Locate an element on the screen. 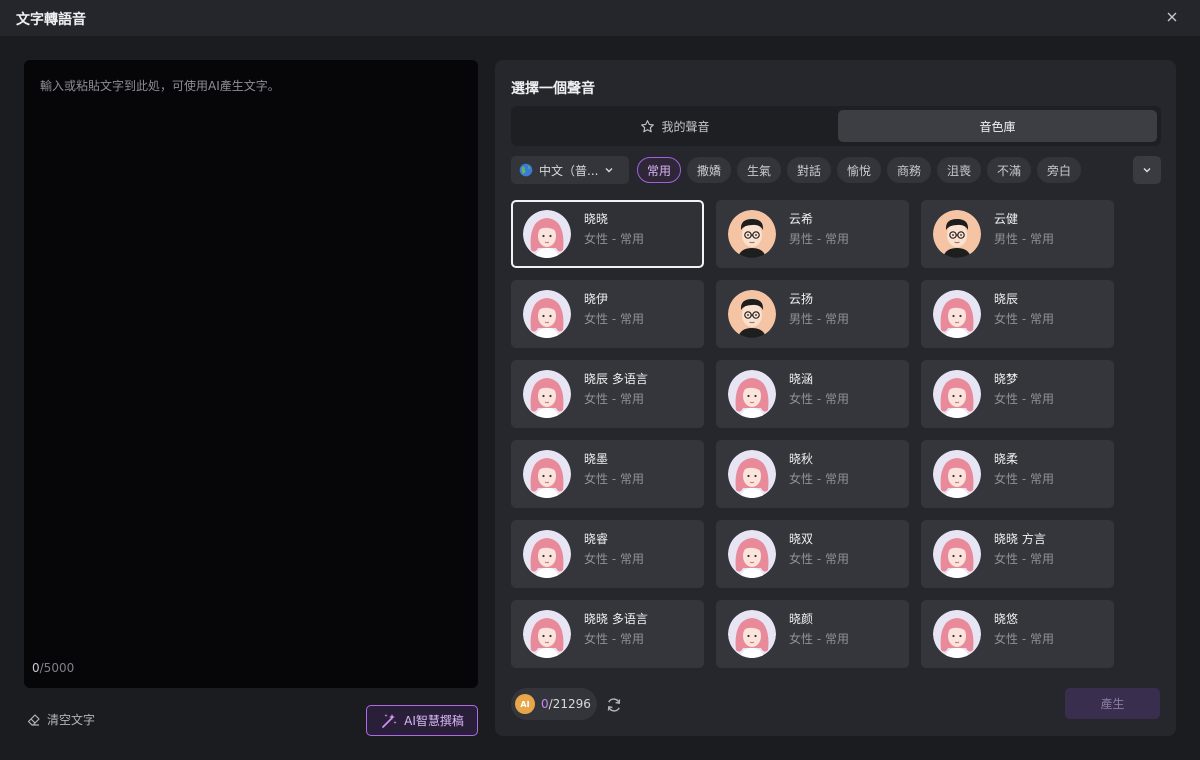 The height and width of the screenshot is (760, 1200). chip-narration: 旁白 is located at coordinates (1059, 170).